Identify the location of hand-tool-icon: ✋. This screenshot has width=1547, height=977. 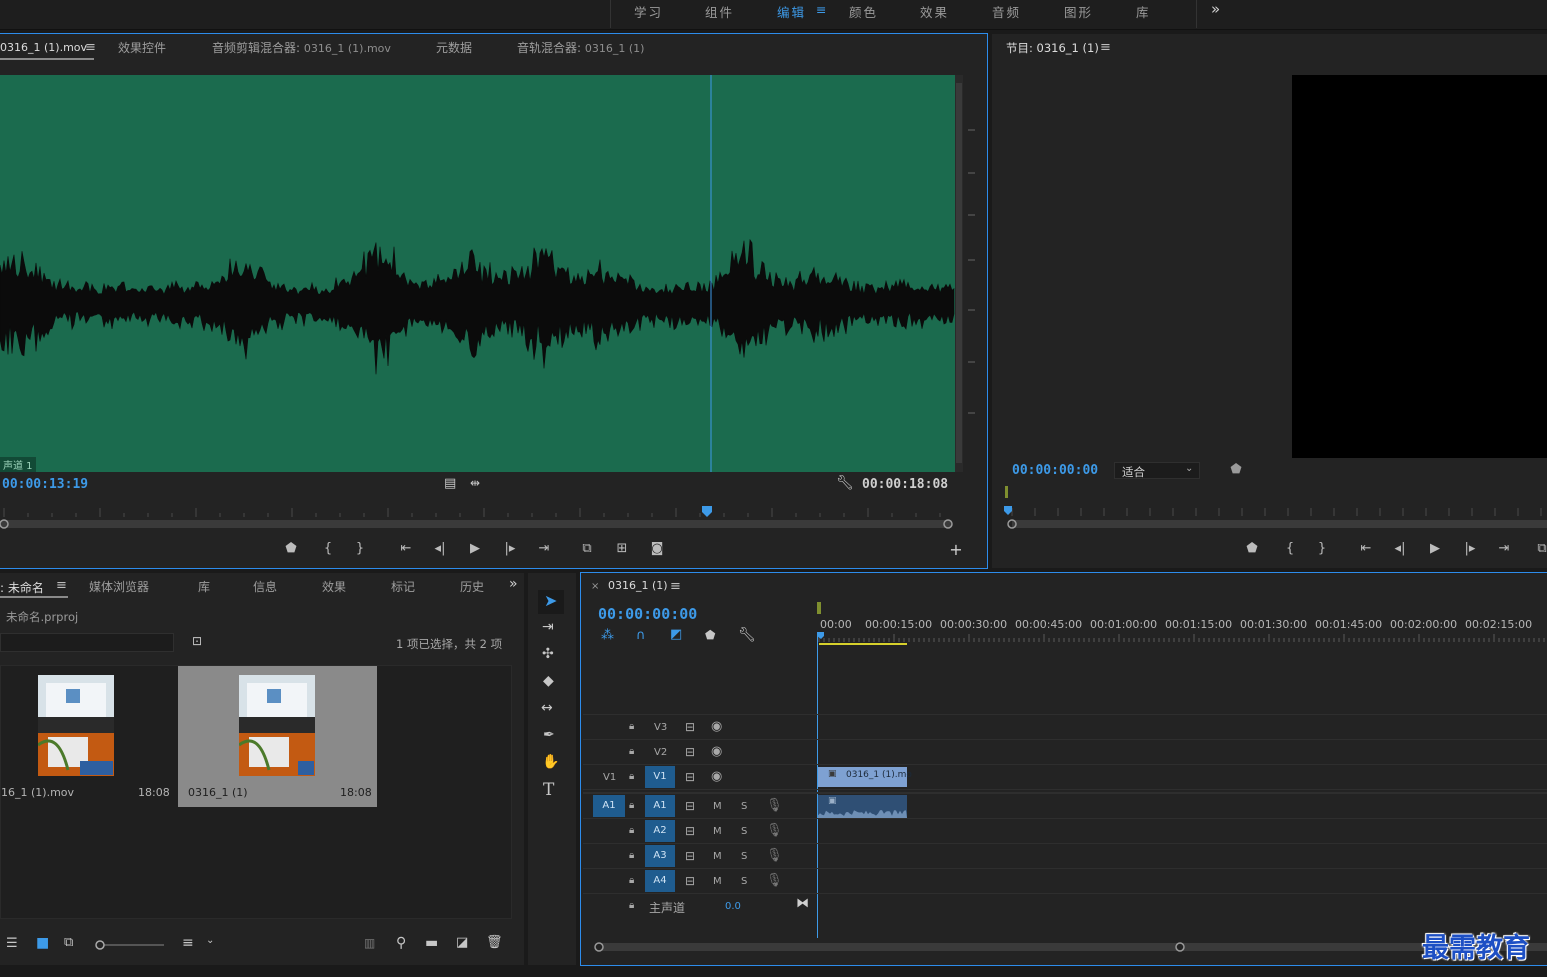
(550, 762).